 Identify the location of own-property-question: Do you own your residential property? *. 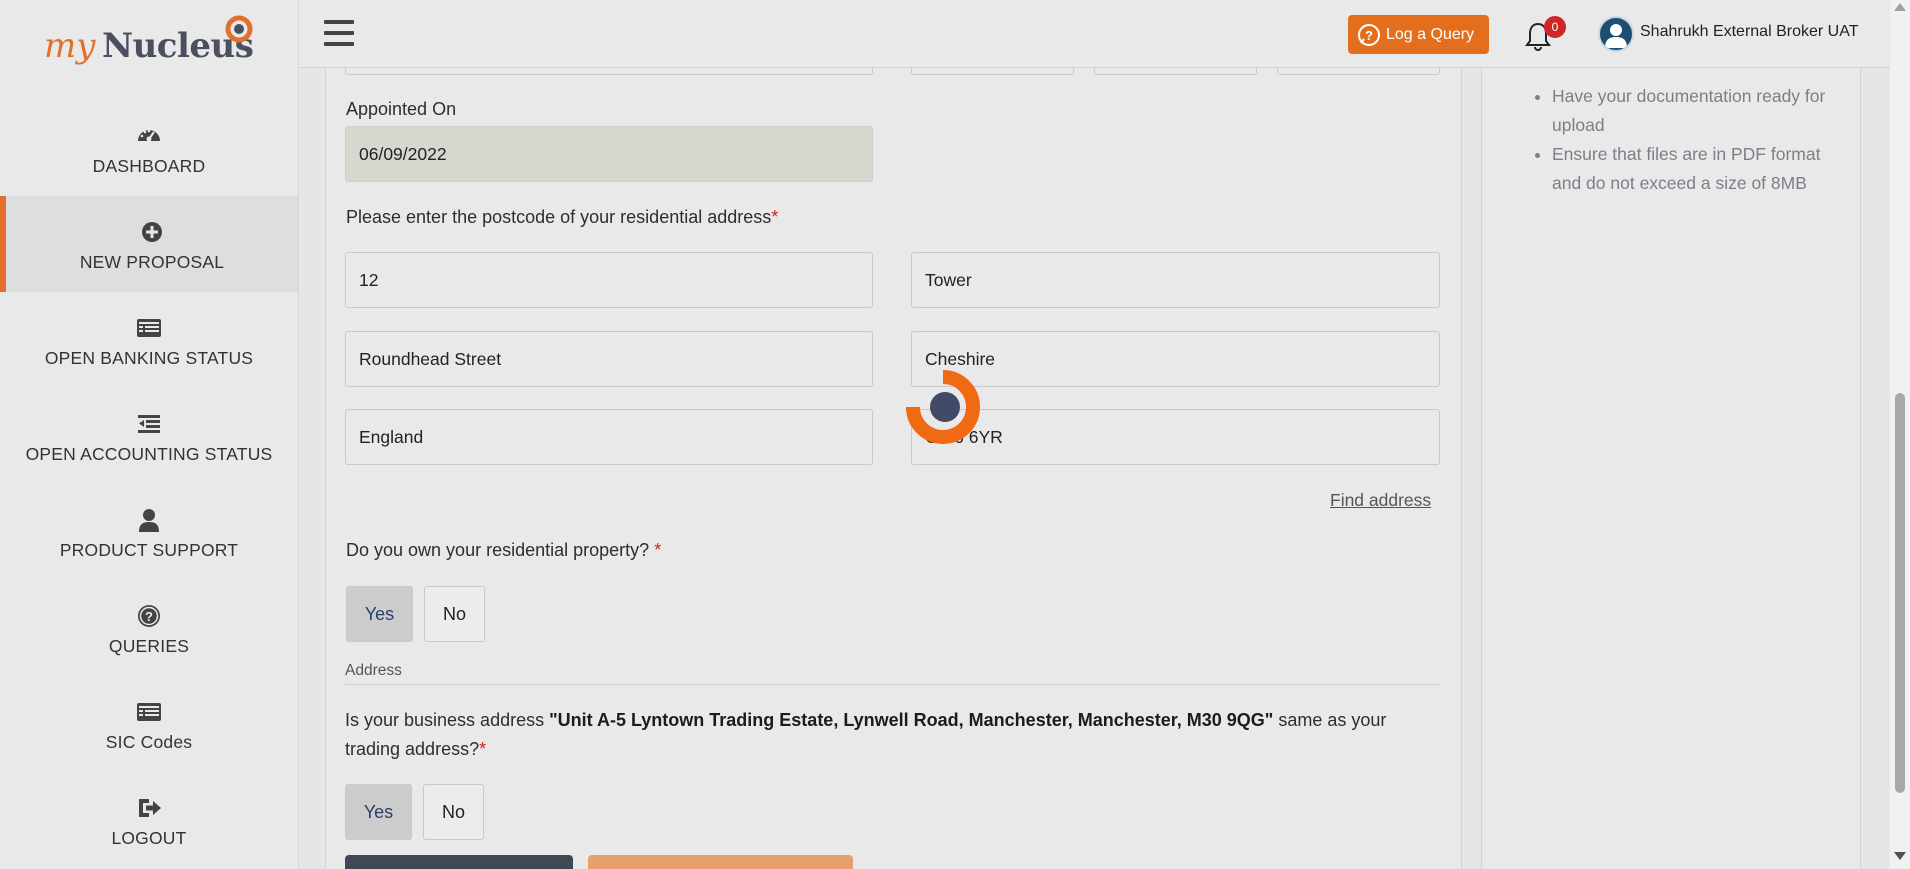
(503, 550).